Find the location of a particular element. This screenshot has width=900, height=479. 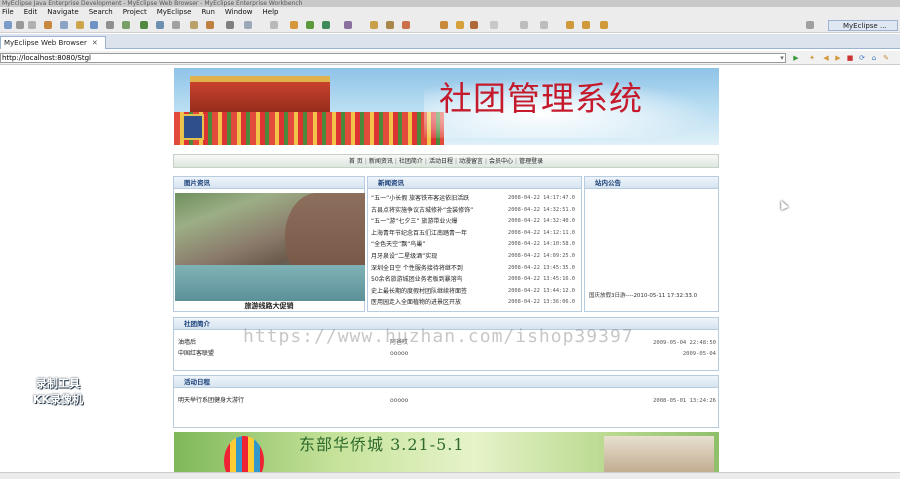

news-date: 2008-04-22 13:44:12.0 is located at coordinates (541, 290).